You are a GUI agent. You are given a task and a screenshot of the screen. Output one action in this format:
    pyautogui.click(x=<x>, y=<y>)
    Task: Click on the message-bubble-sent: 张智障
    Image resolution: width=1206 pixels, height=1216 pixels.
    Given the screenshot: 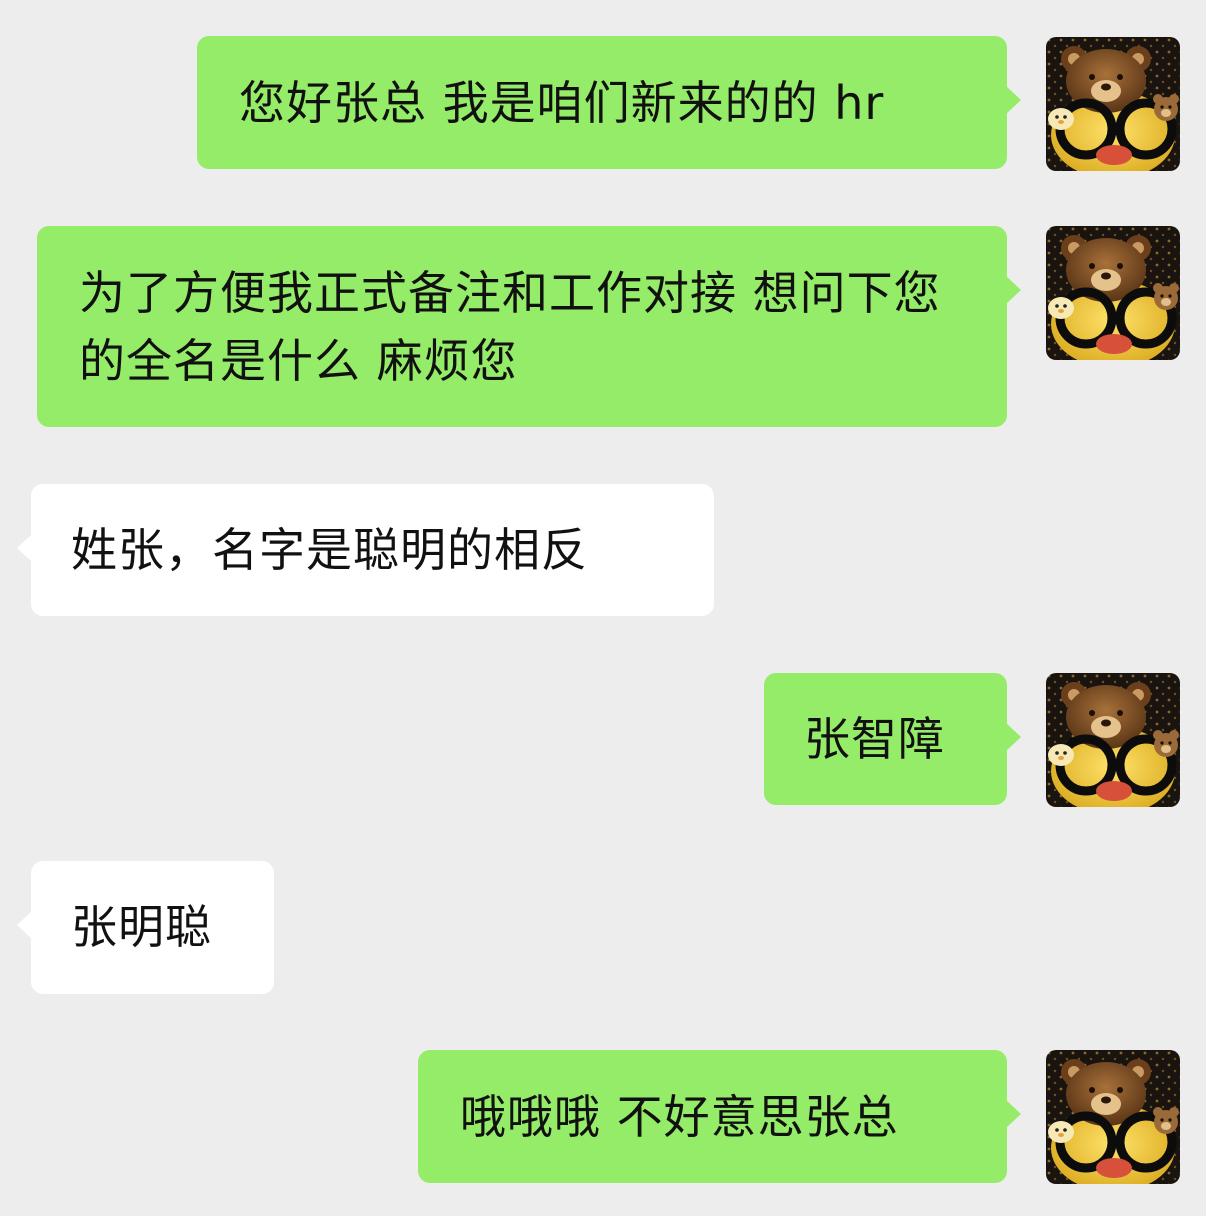 What is the action you would take?
    pyautogui.click(x=892, y=739)
    